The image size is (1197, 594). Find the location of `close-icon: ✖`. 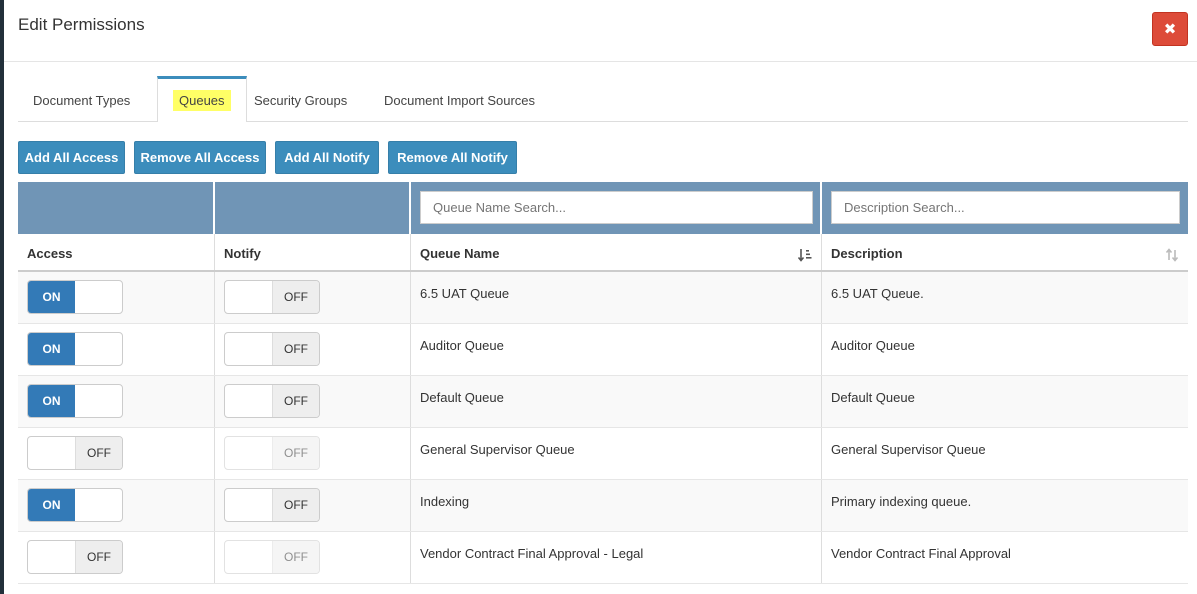

close-icon: ✖ is located at coordinates (1170, 29).